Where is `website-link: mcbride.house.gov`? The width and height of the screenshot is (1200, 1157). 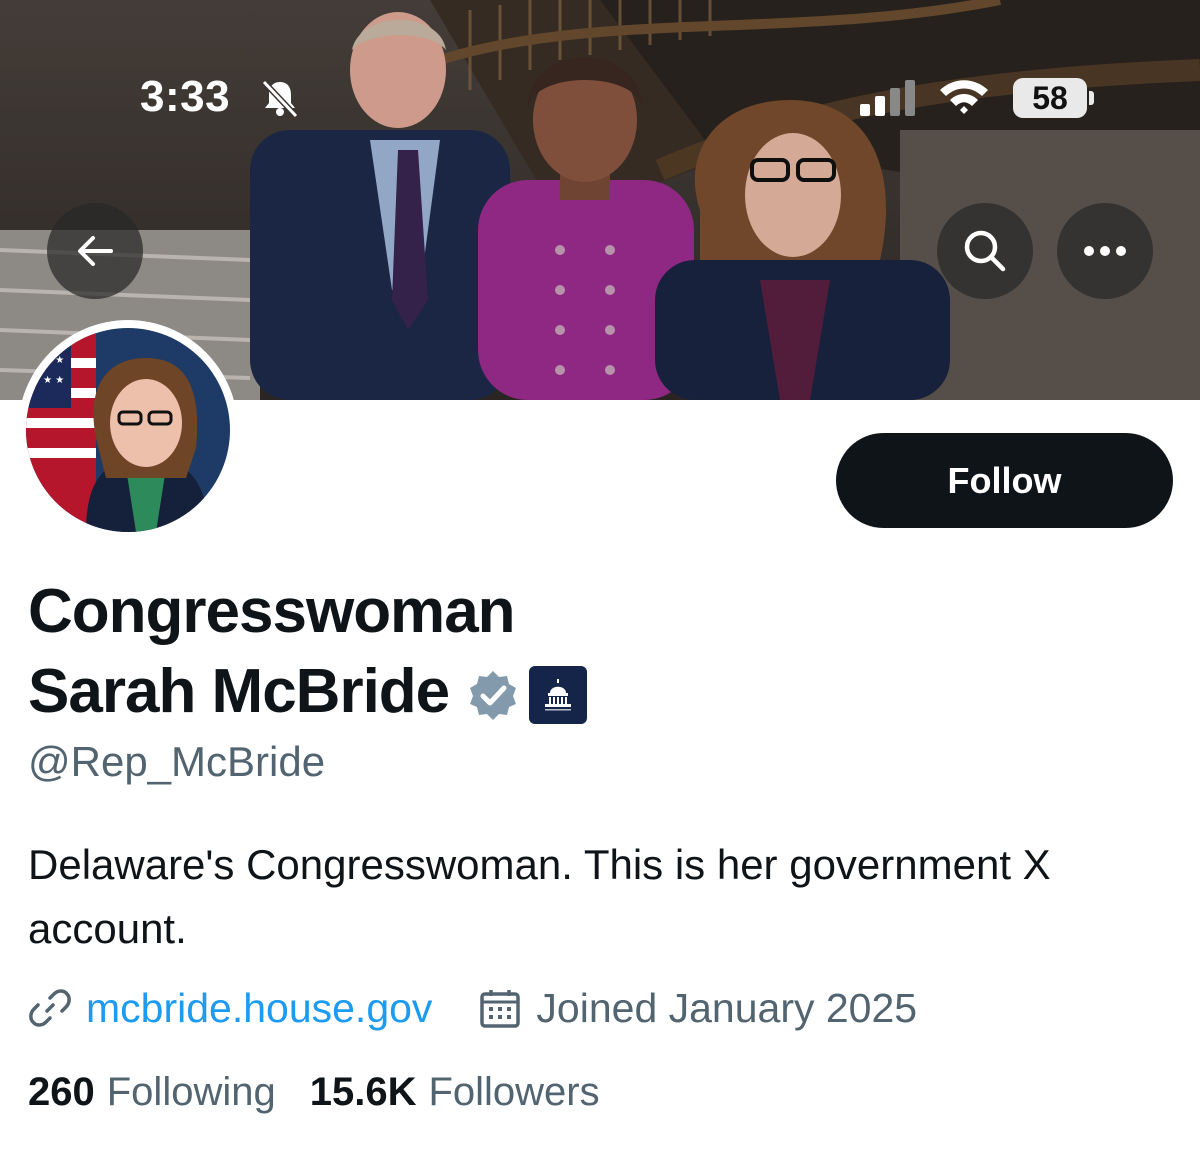
website-link: mcbride.house.gov is located at coordinates (259, 1008).